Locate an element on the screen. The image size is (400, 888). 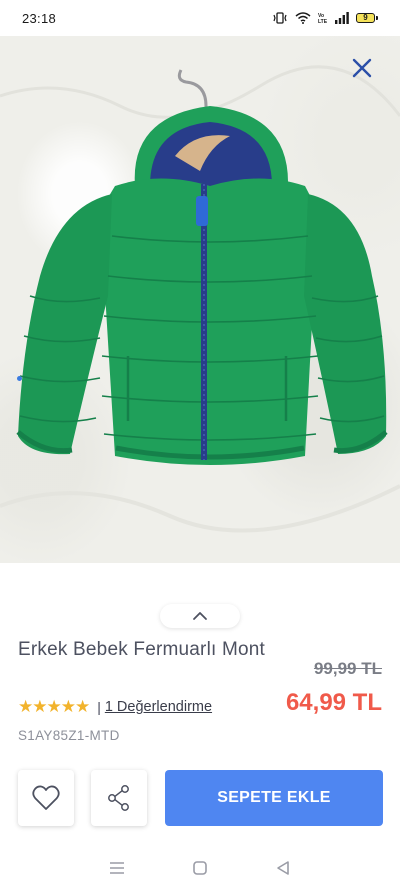
home-icon is located at coordinates (200, 868).